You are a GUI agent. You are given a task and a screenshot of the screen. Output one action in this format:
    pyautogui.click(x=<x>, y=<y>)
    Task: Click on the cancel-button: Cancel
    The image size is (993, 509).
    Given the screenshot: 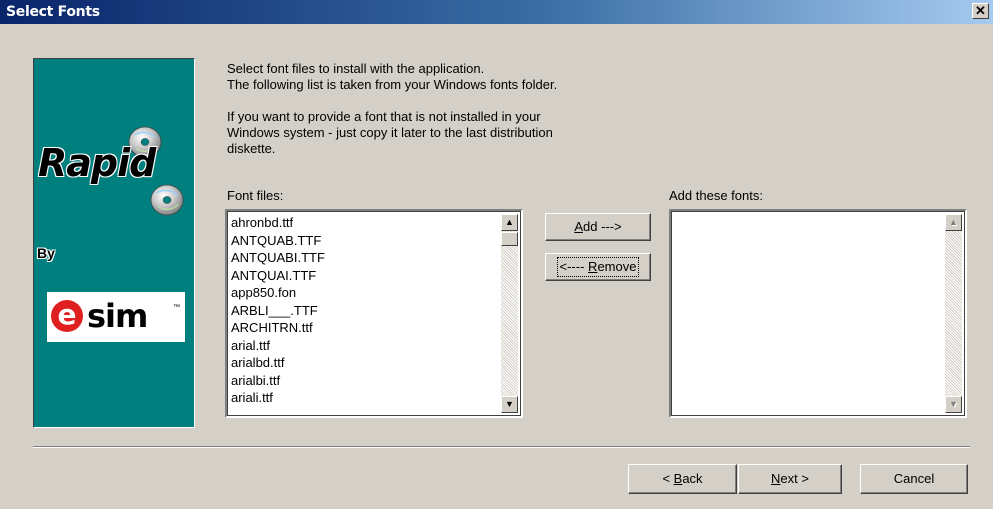 What is the action you would take?
    pyautogui.click(x=914, y=479)
    